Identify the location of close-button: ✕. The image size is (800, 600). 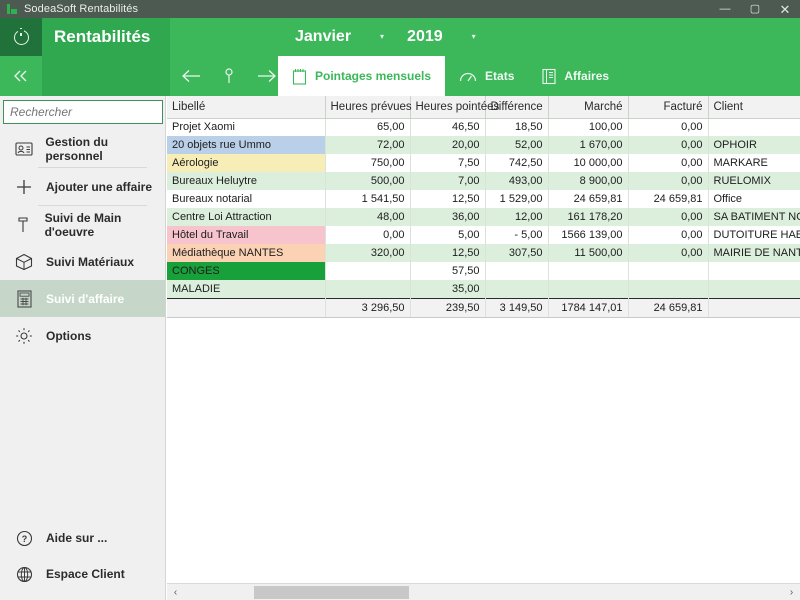
(785, 9).